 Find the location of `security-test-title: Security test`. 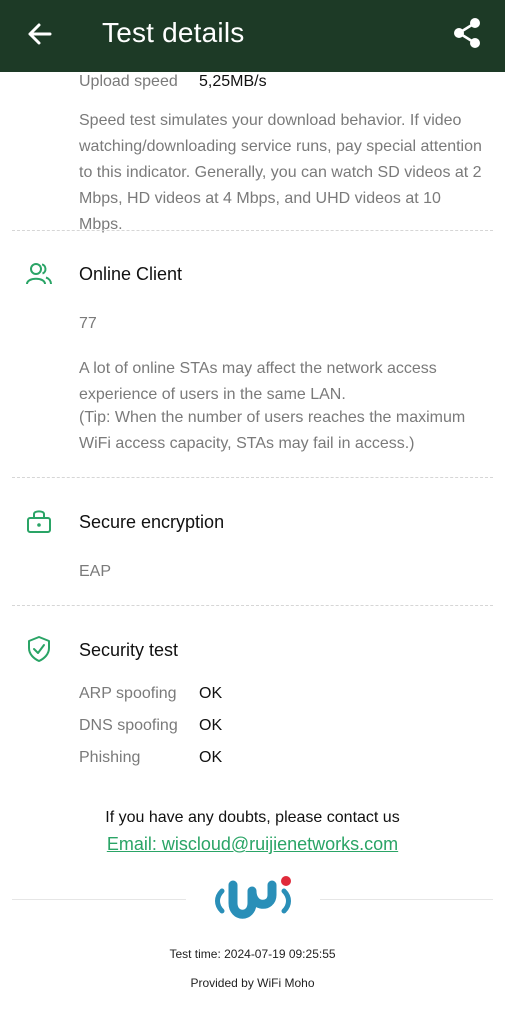

security-test-title: Security test is located at coordinates (129, 650).